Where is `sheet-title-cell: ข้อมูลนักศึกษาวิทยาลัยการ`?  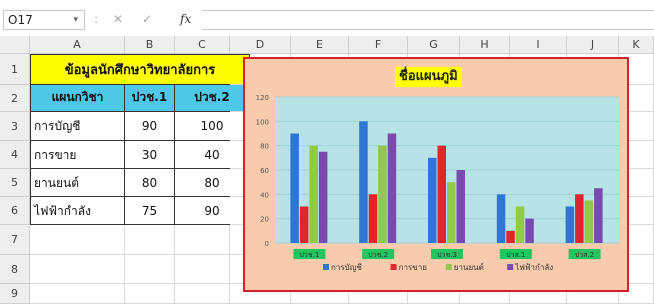 sheet-title-cell: ข้อมูลนักศึกษาวิทยาลัยการ is located at coordinates (140, 69).